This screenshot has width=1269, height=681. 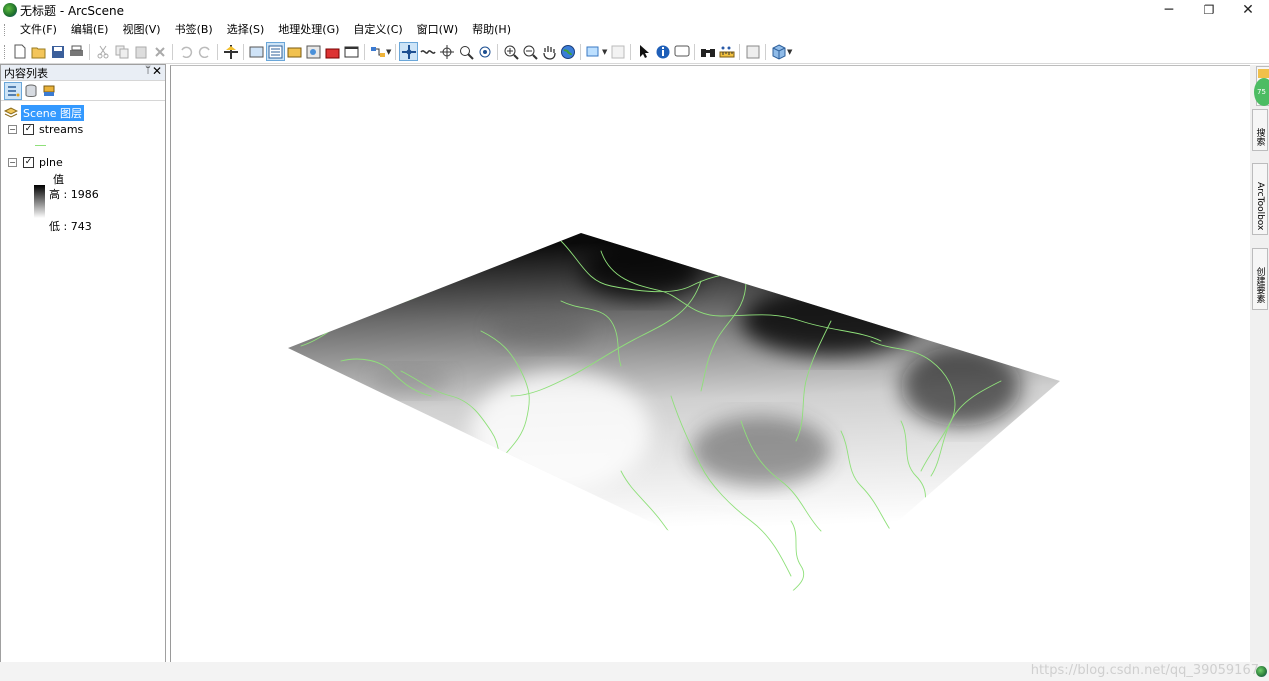 I want to click on clear-selection-icon, so click(x=617, y=51).